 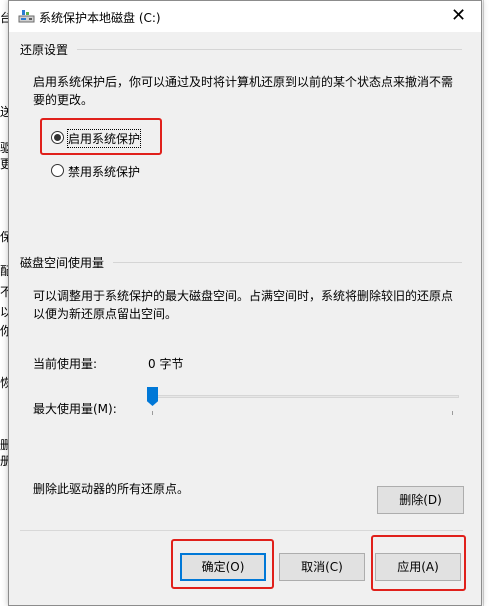 I want to click on footer-divider, so click(x=241, y=530).